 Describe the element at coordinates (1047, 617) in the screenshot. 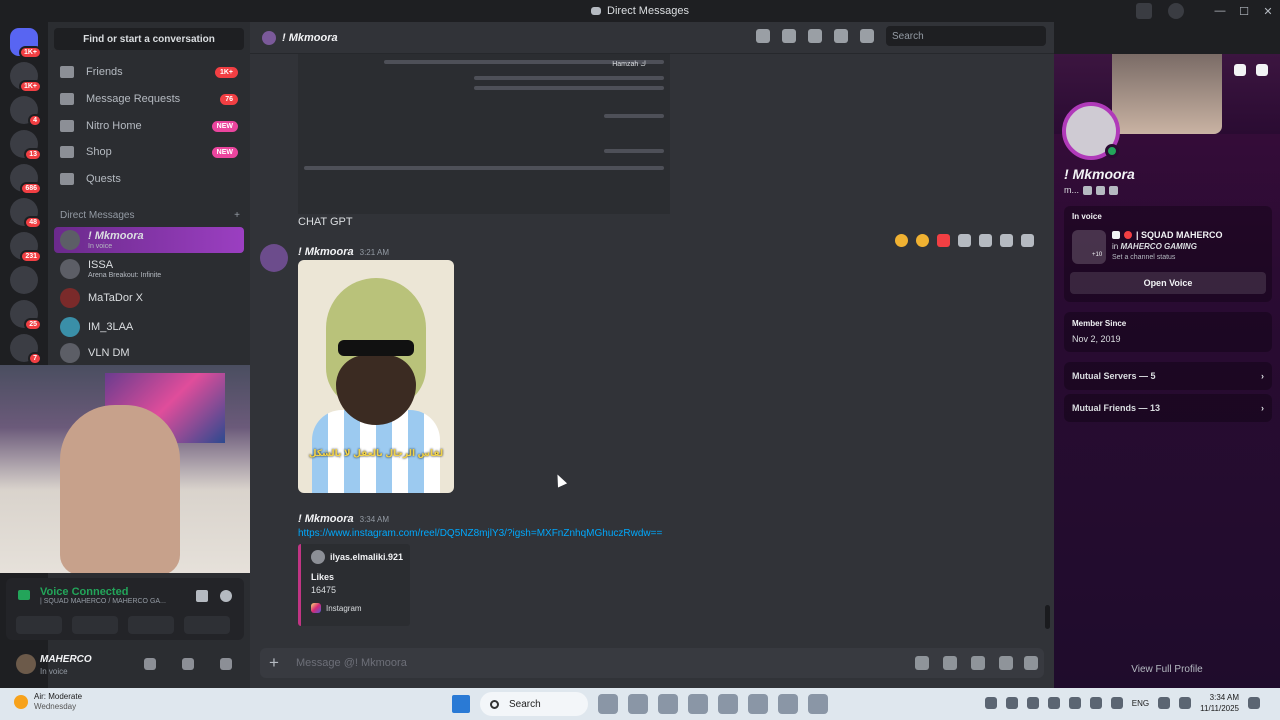

I see `scrollbar` at that location.